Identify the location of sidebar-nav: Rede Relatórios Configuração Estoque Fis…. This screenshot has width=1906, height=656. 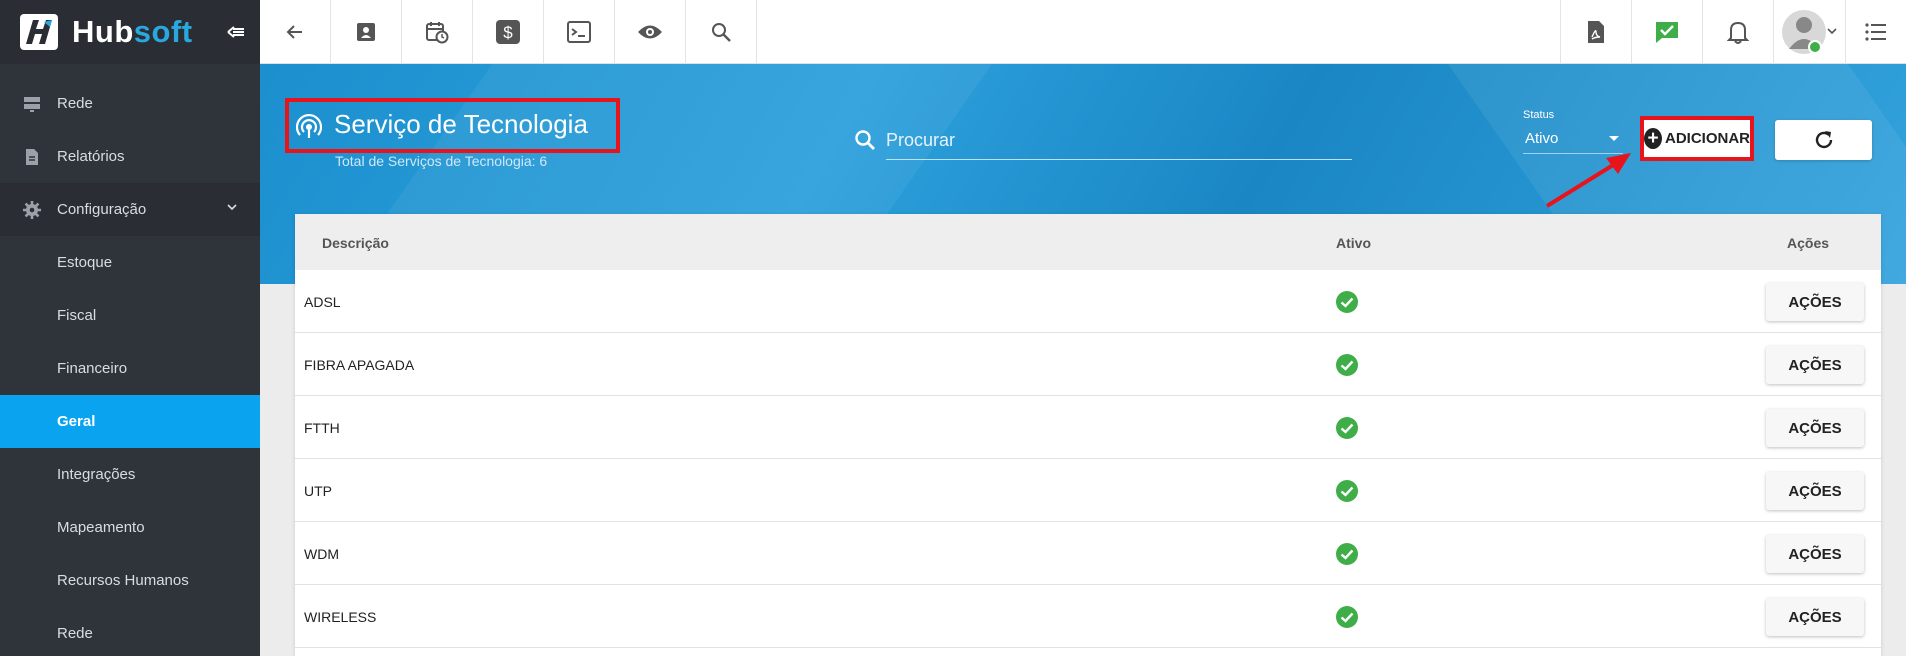
(130, 366).